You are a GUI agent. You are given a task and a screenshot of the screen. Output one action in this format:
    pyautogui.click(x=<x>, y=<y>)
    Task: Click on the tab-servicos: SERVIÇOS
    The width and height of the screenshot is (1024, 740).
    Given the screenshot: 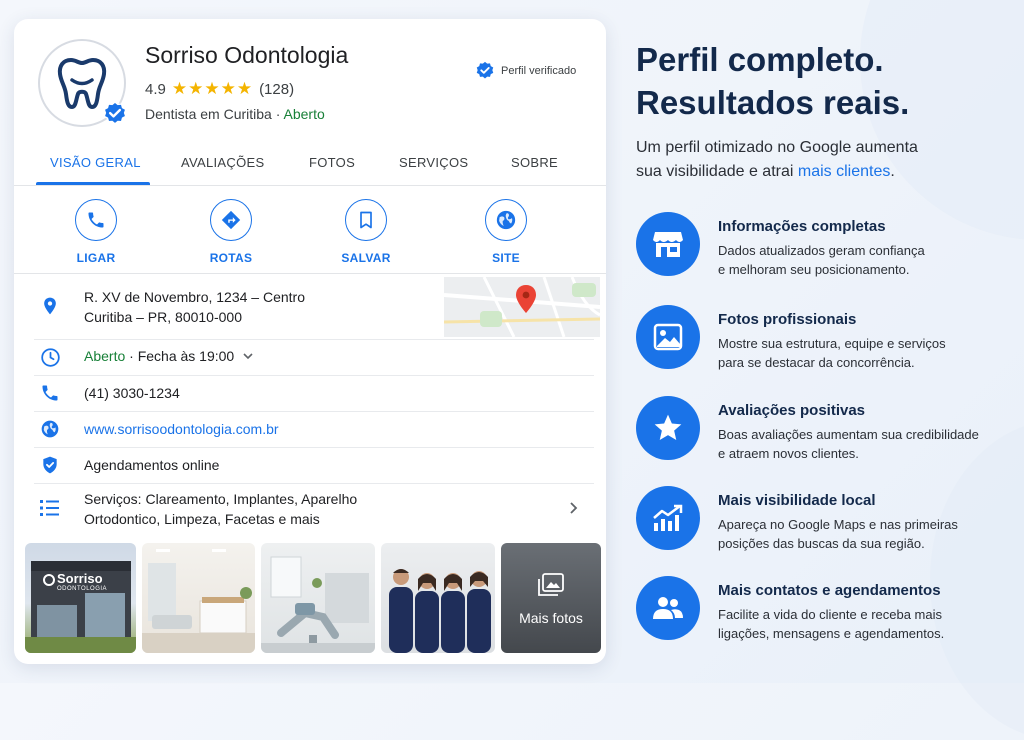 What is the action you would take?
    pyautogui.click(x=433, y=162)
    